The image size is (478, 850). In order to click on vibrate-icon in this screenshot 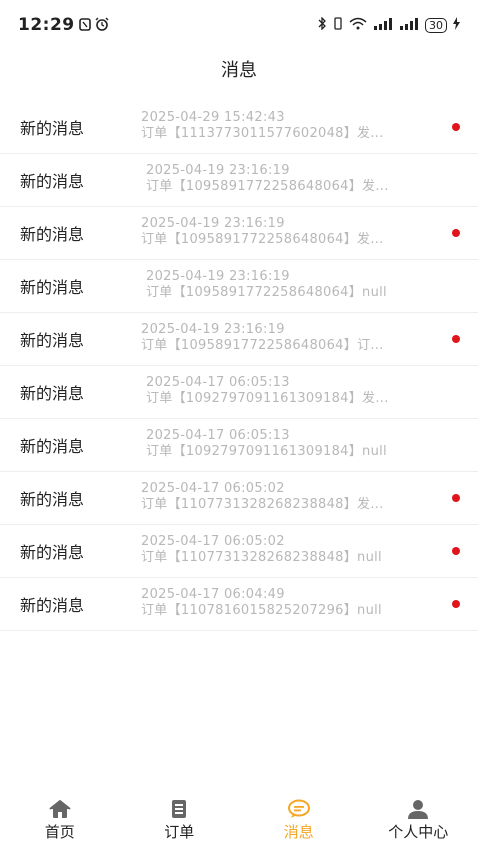, I will do `click(338, 25)`.